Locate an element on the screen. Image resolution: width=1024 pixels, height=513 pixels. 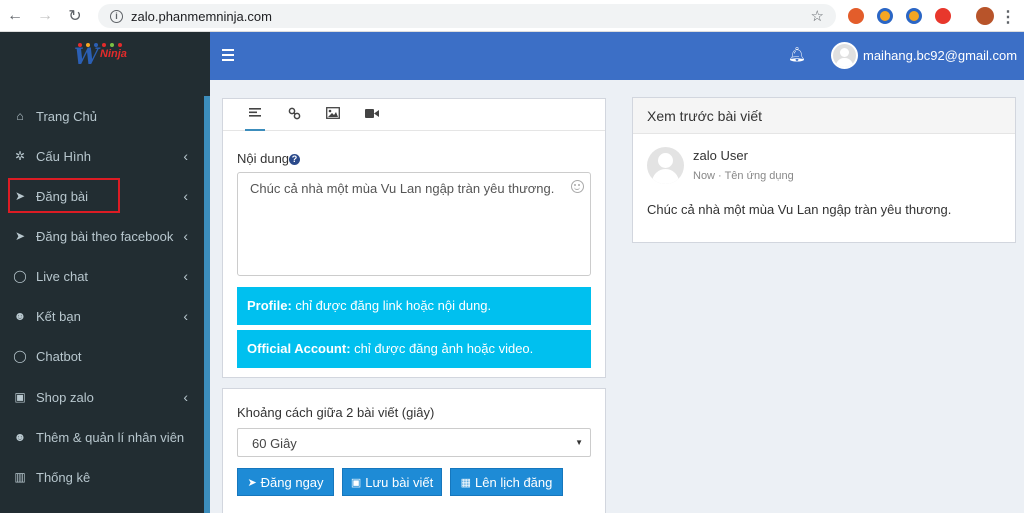
profile-notice-text: chỉ được đăng link hoặc nội dung. is located at coordinates (391, 305).